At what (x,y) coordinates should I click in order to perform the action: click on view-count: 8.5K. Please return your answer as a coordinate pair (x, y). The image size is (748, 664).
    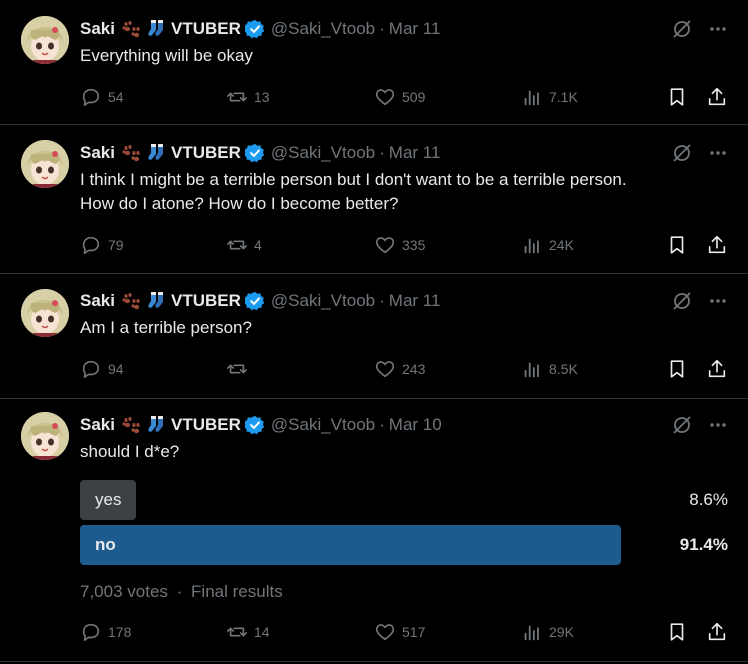
    Looking at the image, I should click on (563, 369).